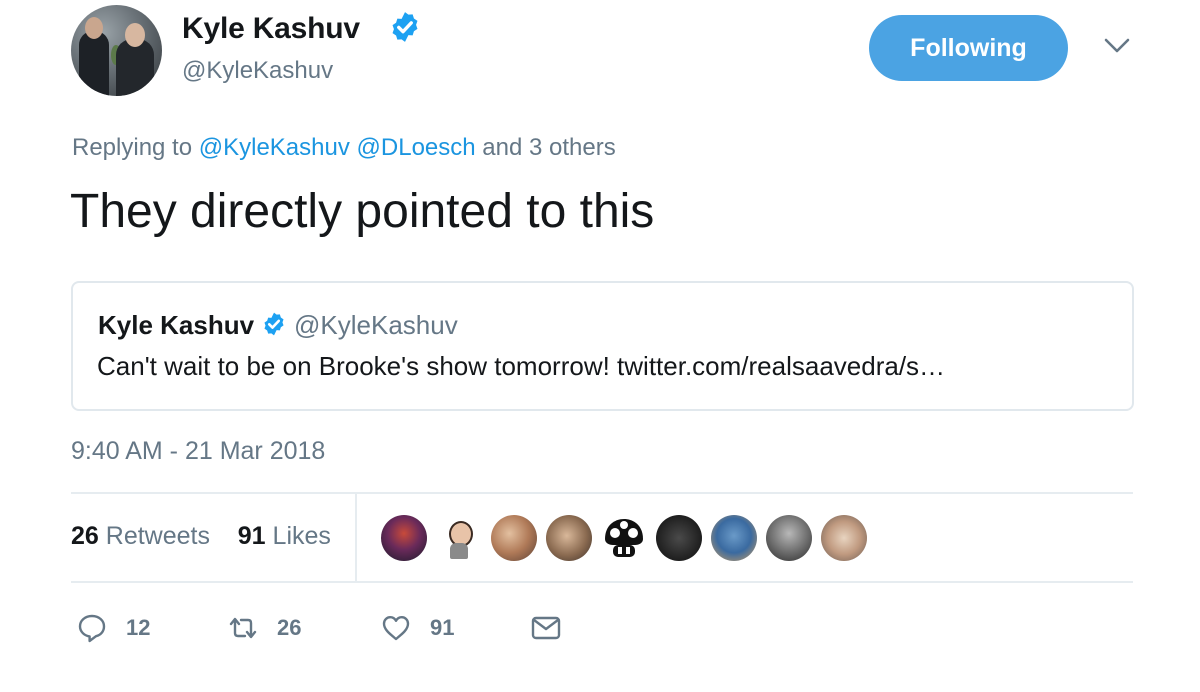 Image resolution: width=1200 pixels, height=692 pixels. What do you see at coordinates (548, 147) in the screenshot?
I see `others-link: and 3 others` at bounding box center [548, 147].